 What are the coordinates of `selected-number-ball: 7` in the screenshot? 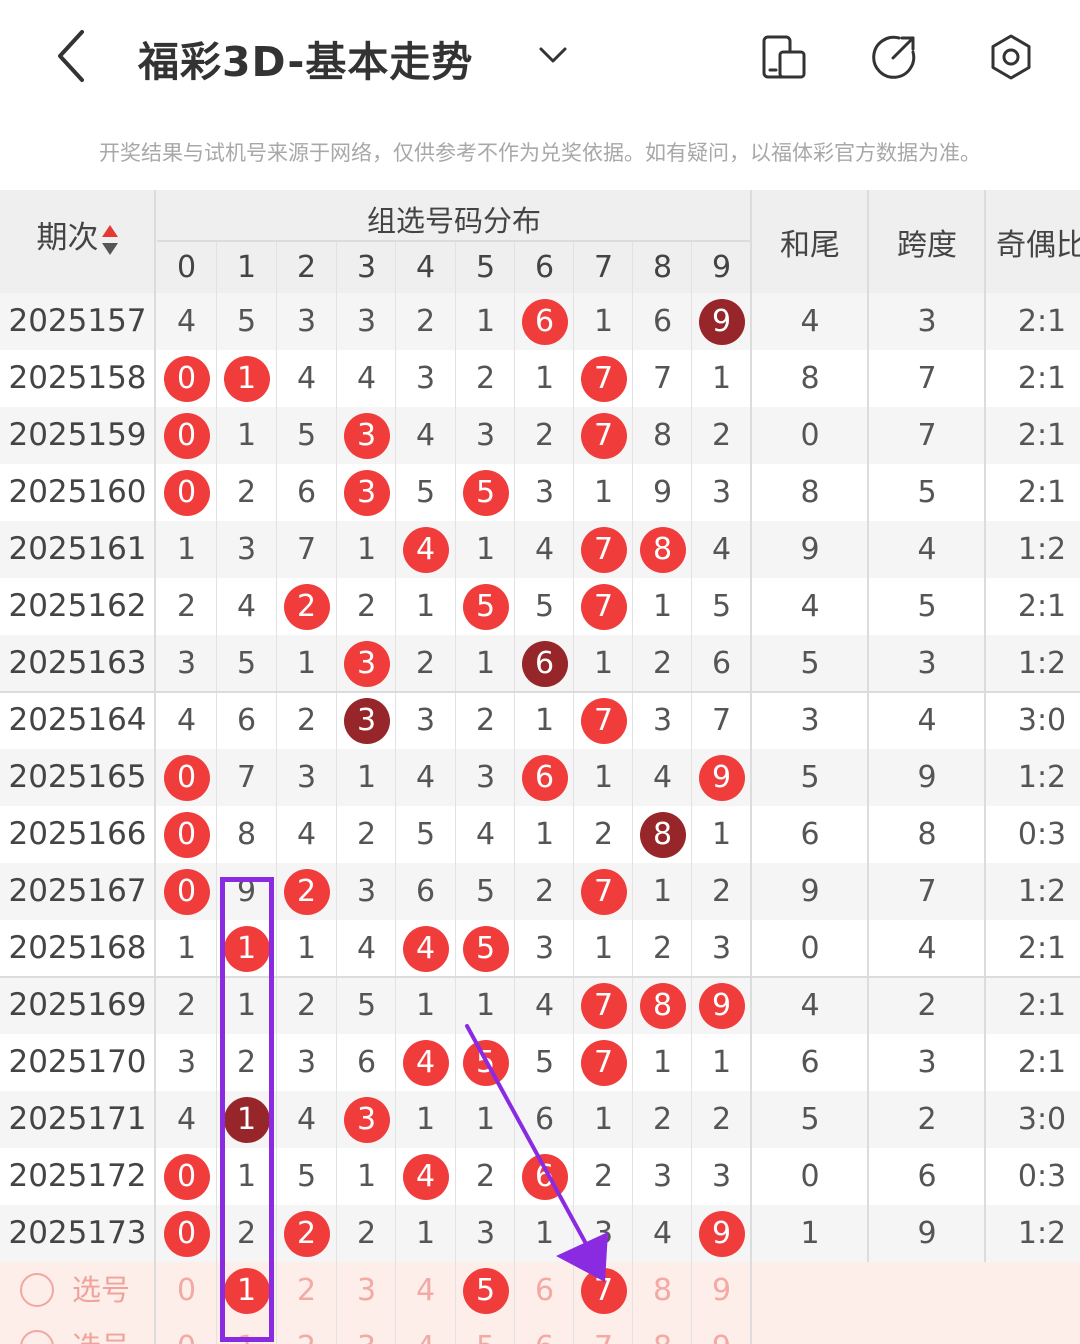 It's located at (603, 1290).